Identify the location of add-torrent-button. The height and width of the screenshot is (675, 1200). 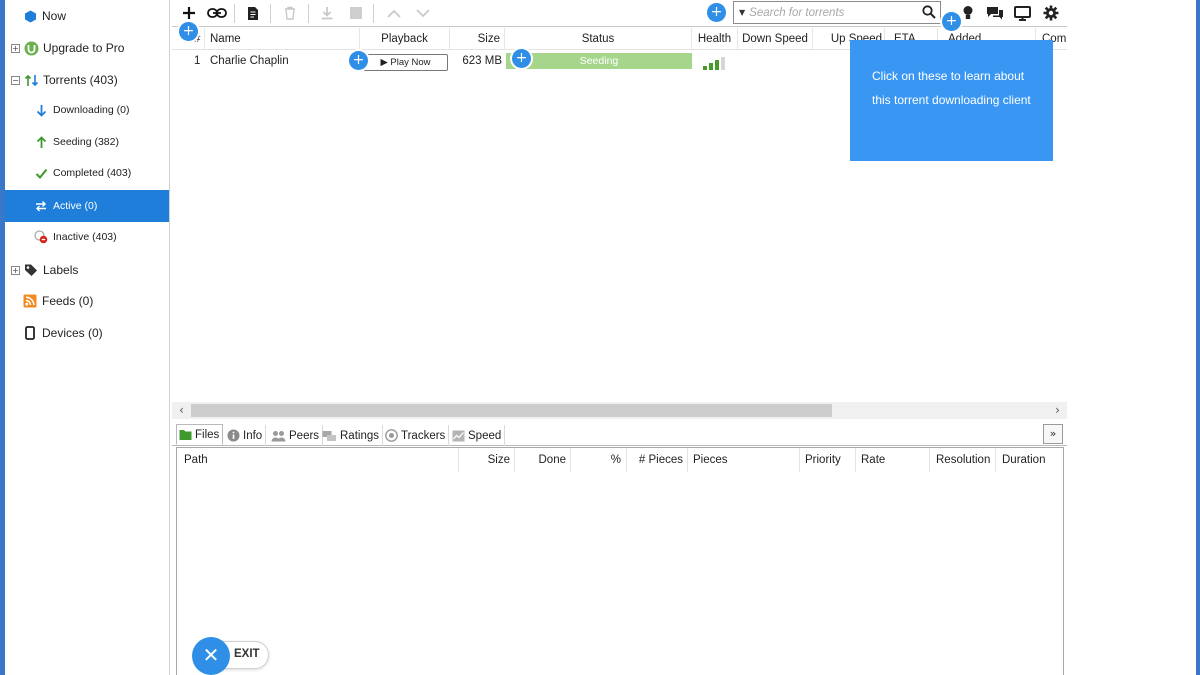
(189, 13).